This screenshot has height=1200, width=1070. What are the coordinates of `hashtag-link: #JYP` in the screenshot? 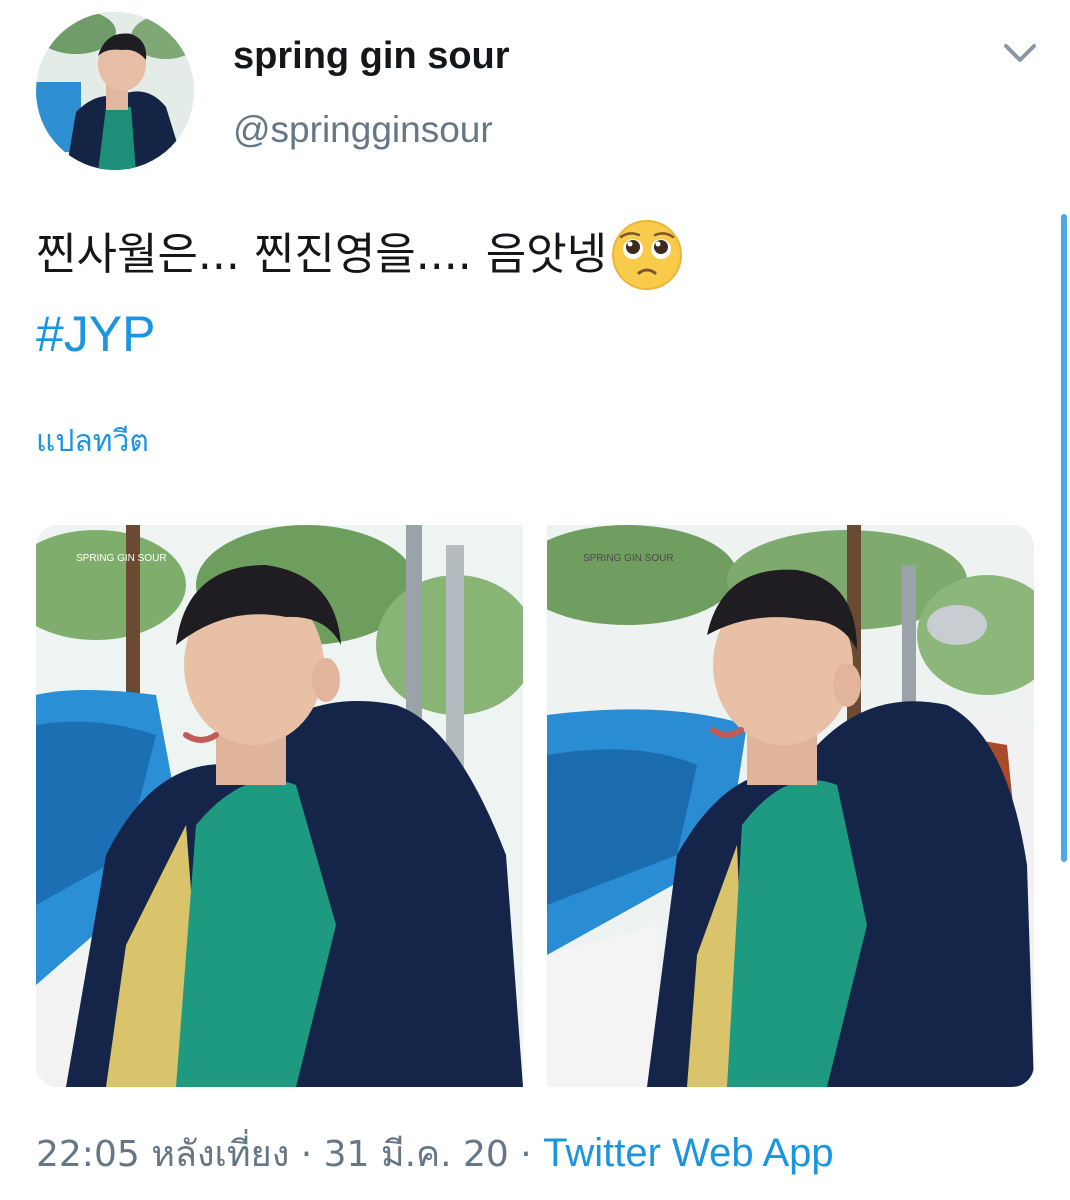 It's located at (96, 334).